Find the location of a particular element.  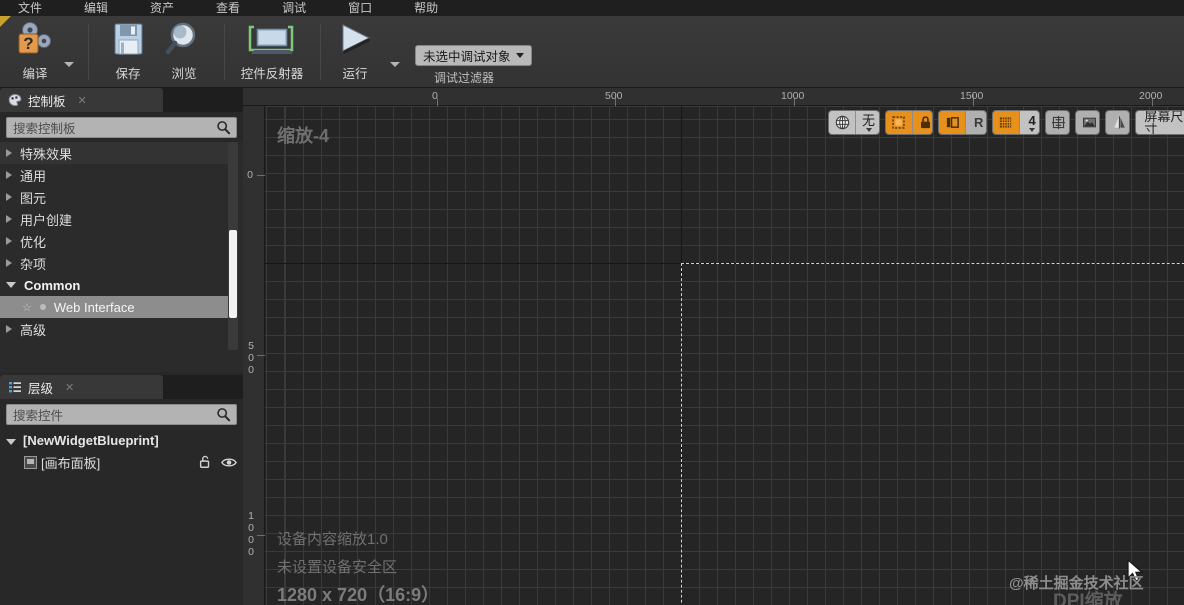

save-label: 保存 is located at coordinates (128, 74).